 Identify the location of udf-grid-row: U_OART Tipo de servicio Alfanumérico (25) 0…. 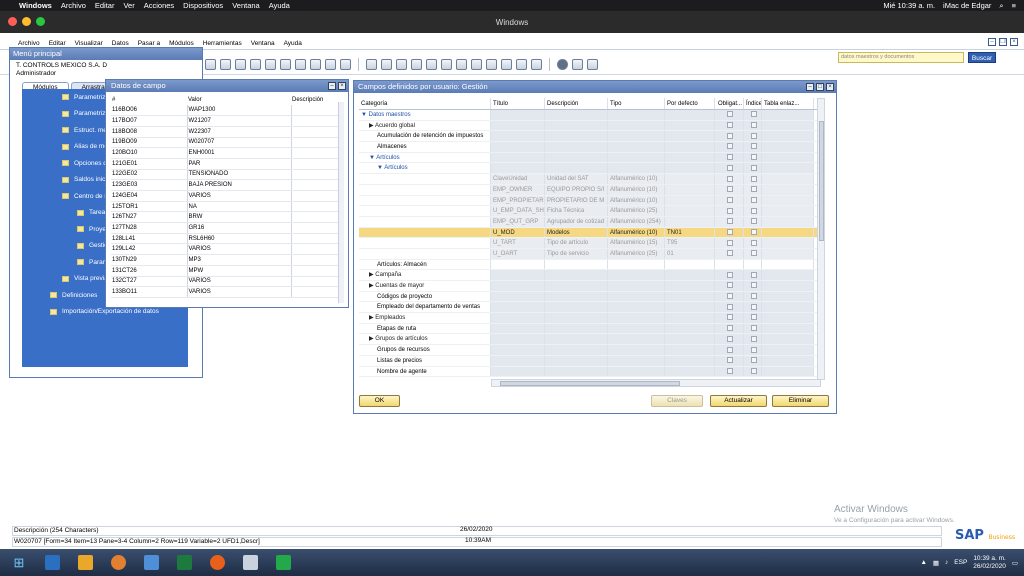
(591, 254).